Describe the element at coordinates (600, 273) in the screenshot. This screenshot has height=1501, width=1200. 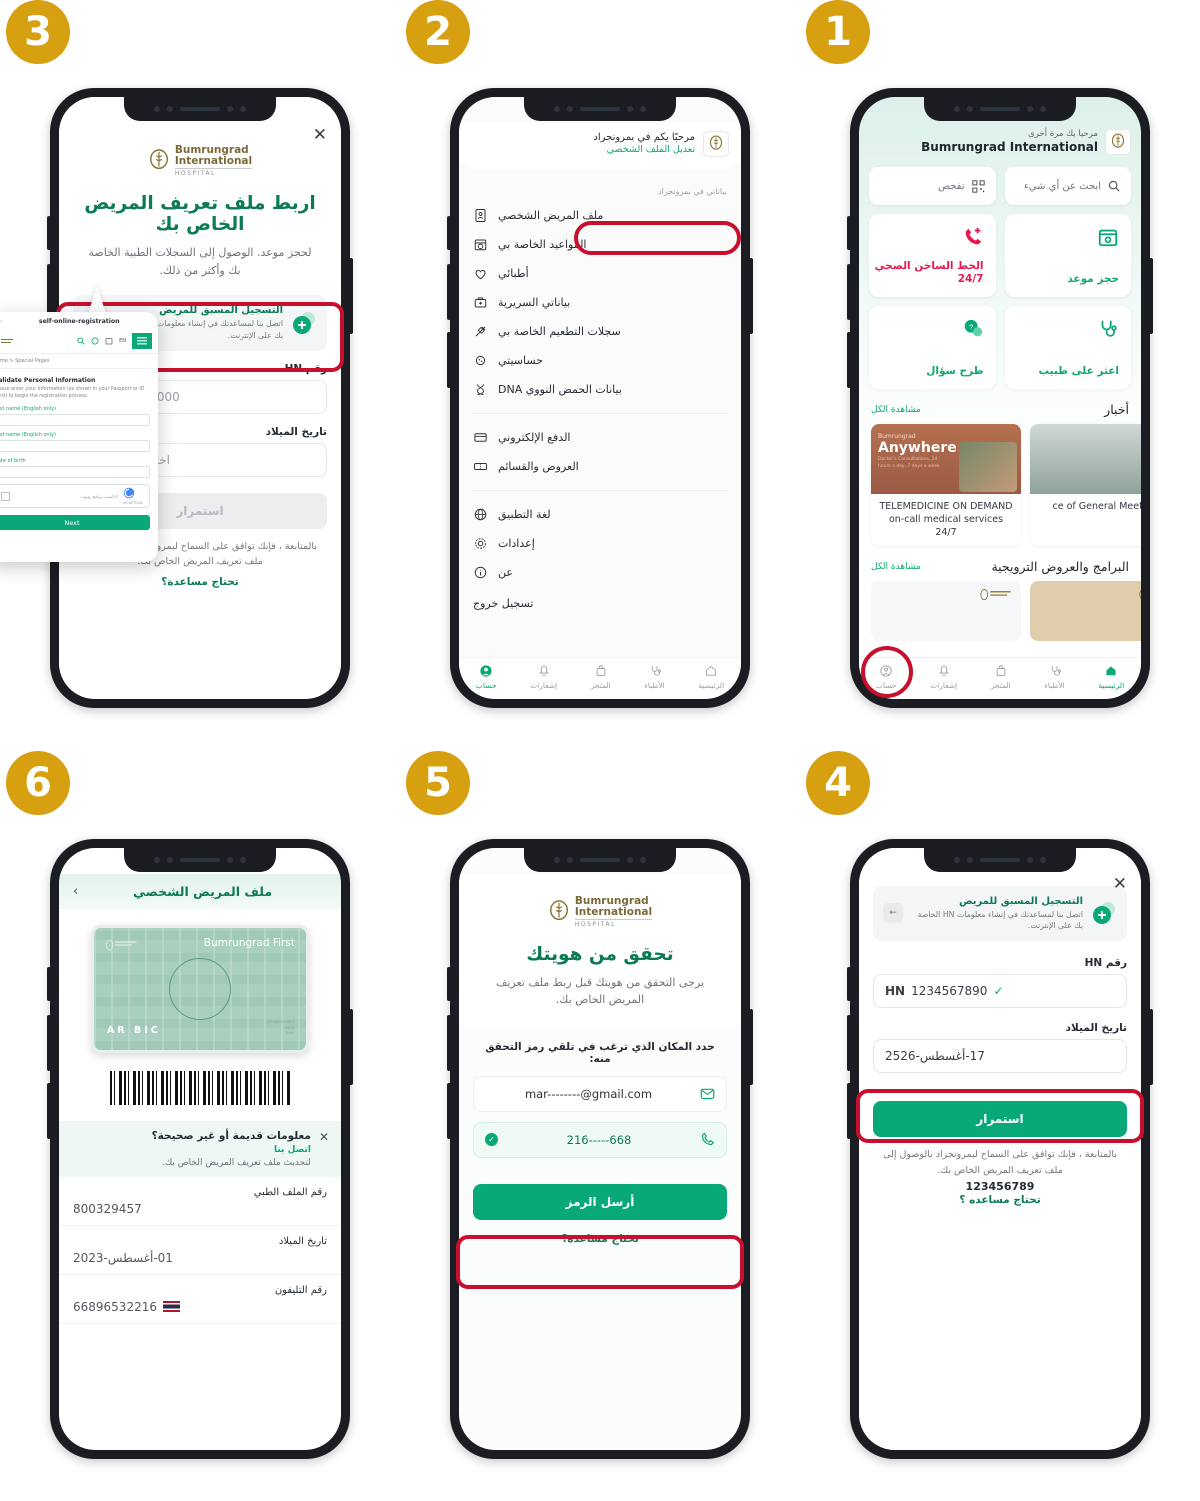
I see `menu-item-my-doctors: أطبائي` at that location.